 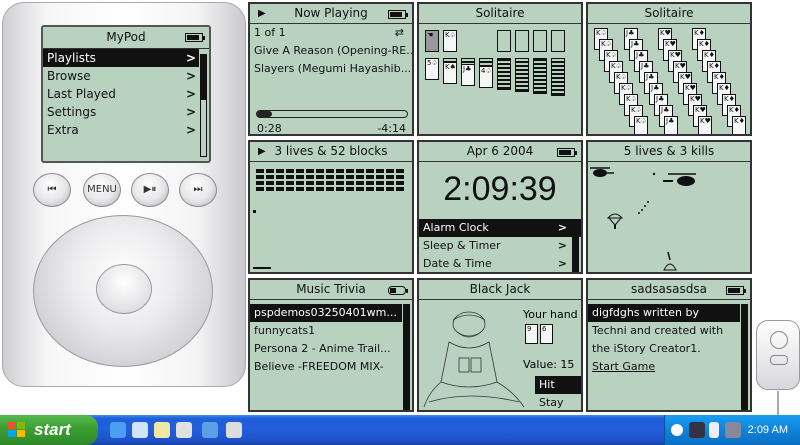 I want to click on panel-bricks: ▶ 3 lives & 52 blocks, so click(x=331, y=207).